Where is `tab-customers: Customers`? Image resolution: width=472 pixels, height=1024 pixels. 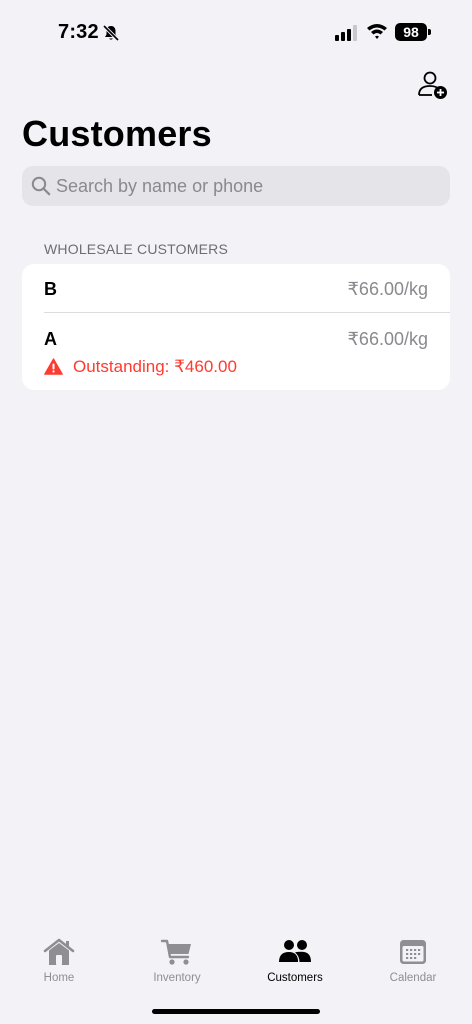 tab-customers: Customers is located at coordinates (295, 962).